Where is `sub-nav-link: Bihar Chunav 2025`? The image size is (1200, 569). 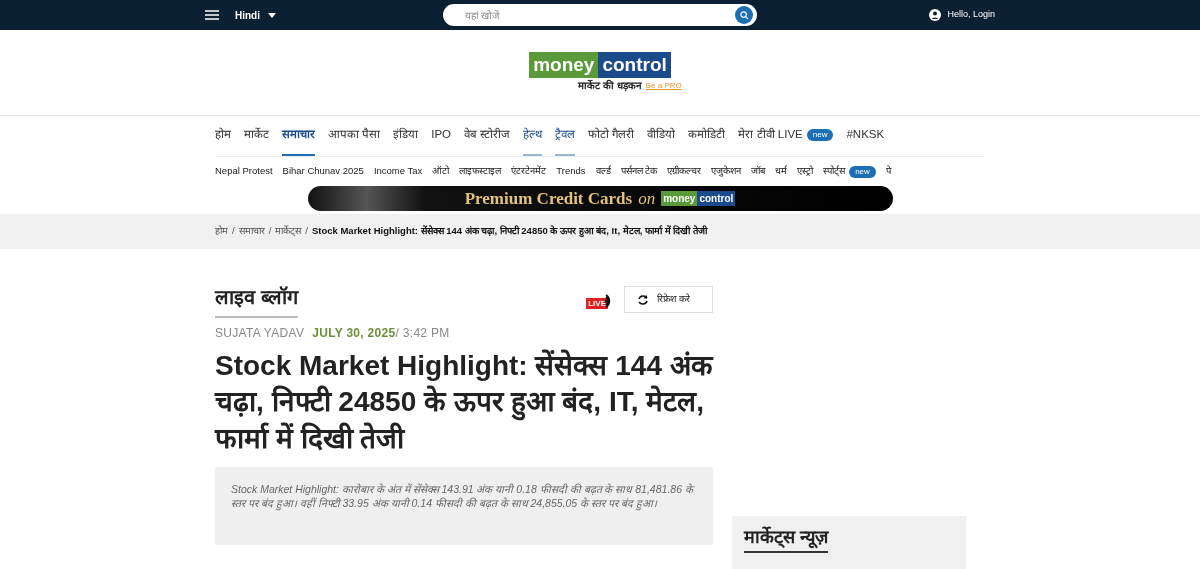 sub-nav-link: Bihar Chunav 2025 is located at coordinates (323, 171).